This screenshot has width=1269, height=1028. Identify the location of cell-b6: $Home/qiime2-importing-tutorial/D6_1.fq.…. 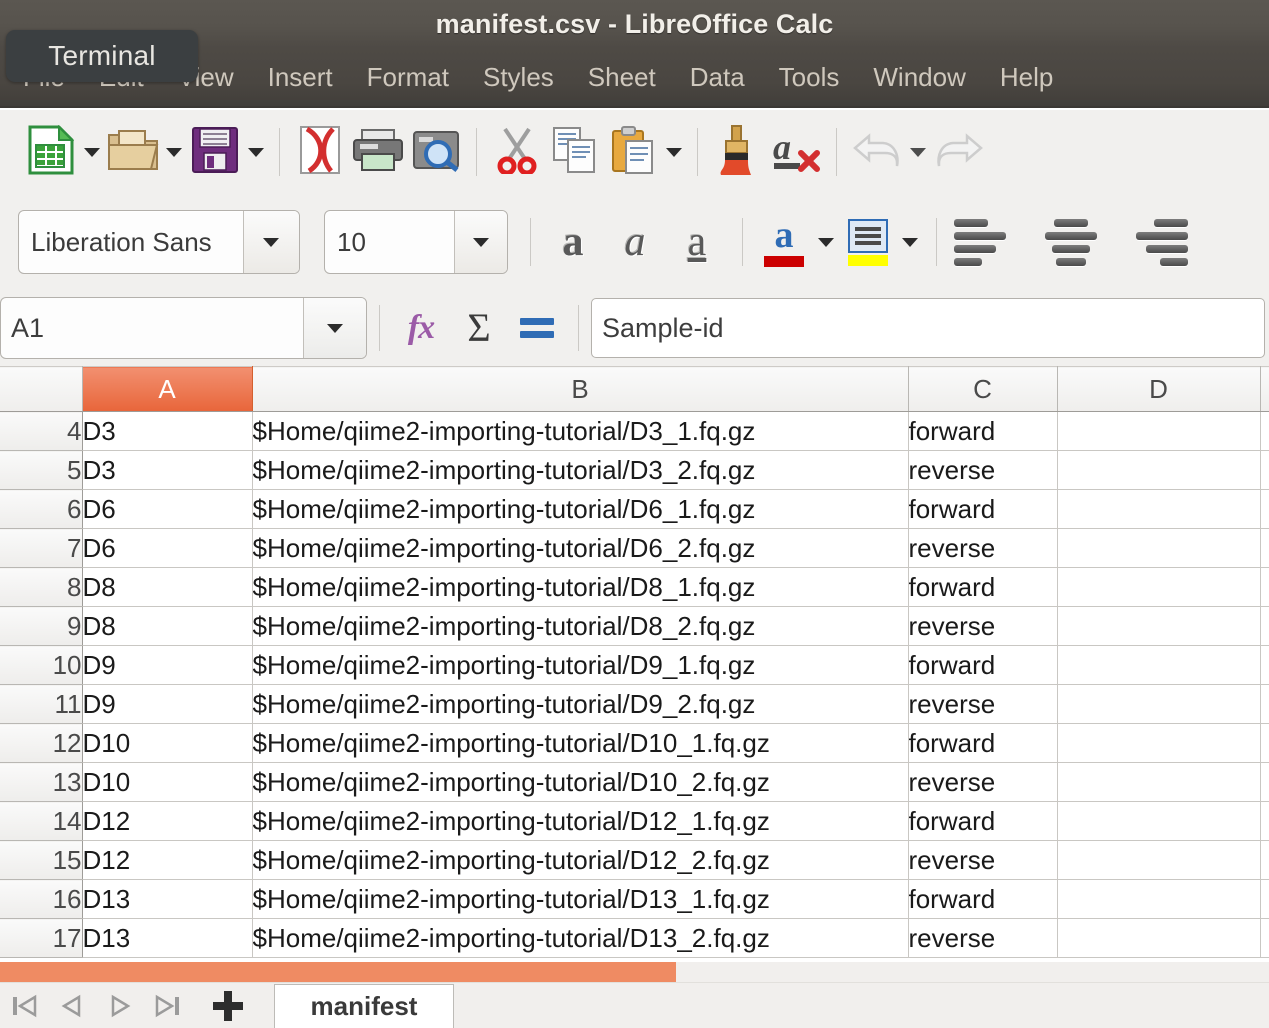
(580, 509).